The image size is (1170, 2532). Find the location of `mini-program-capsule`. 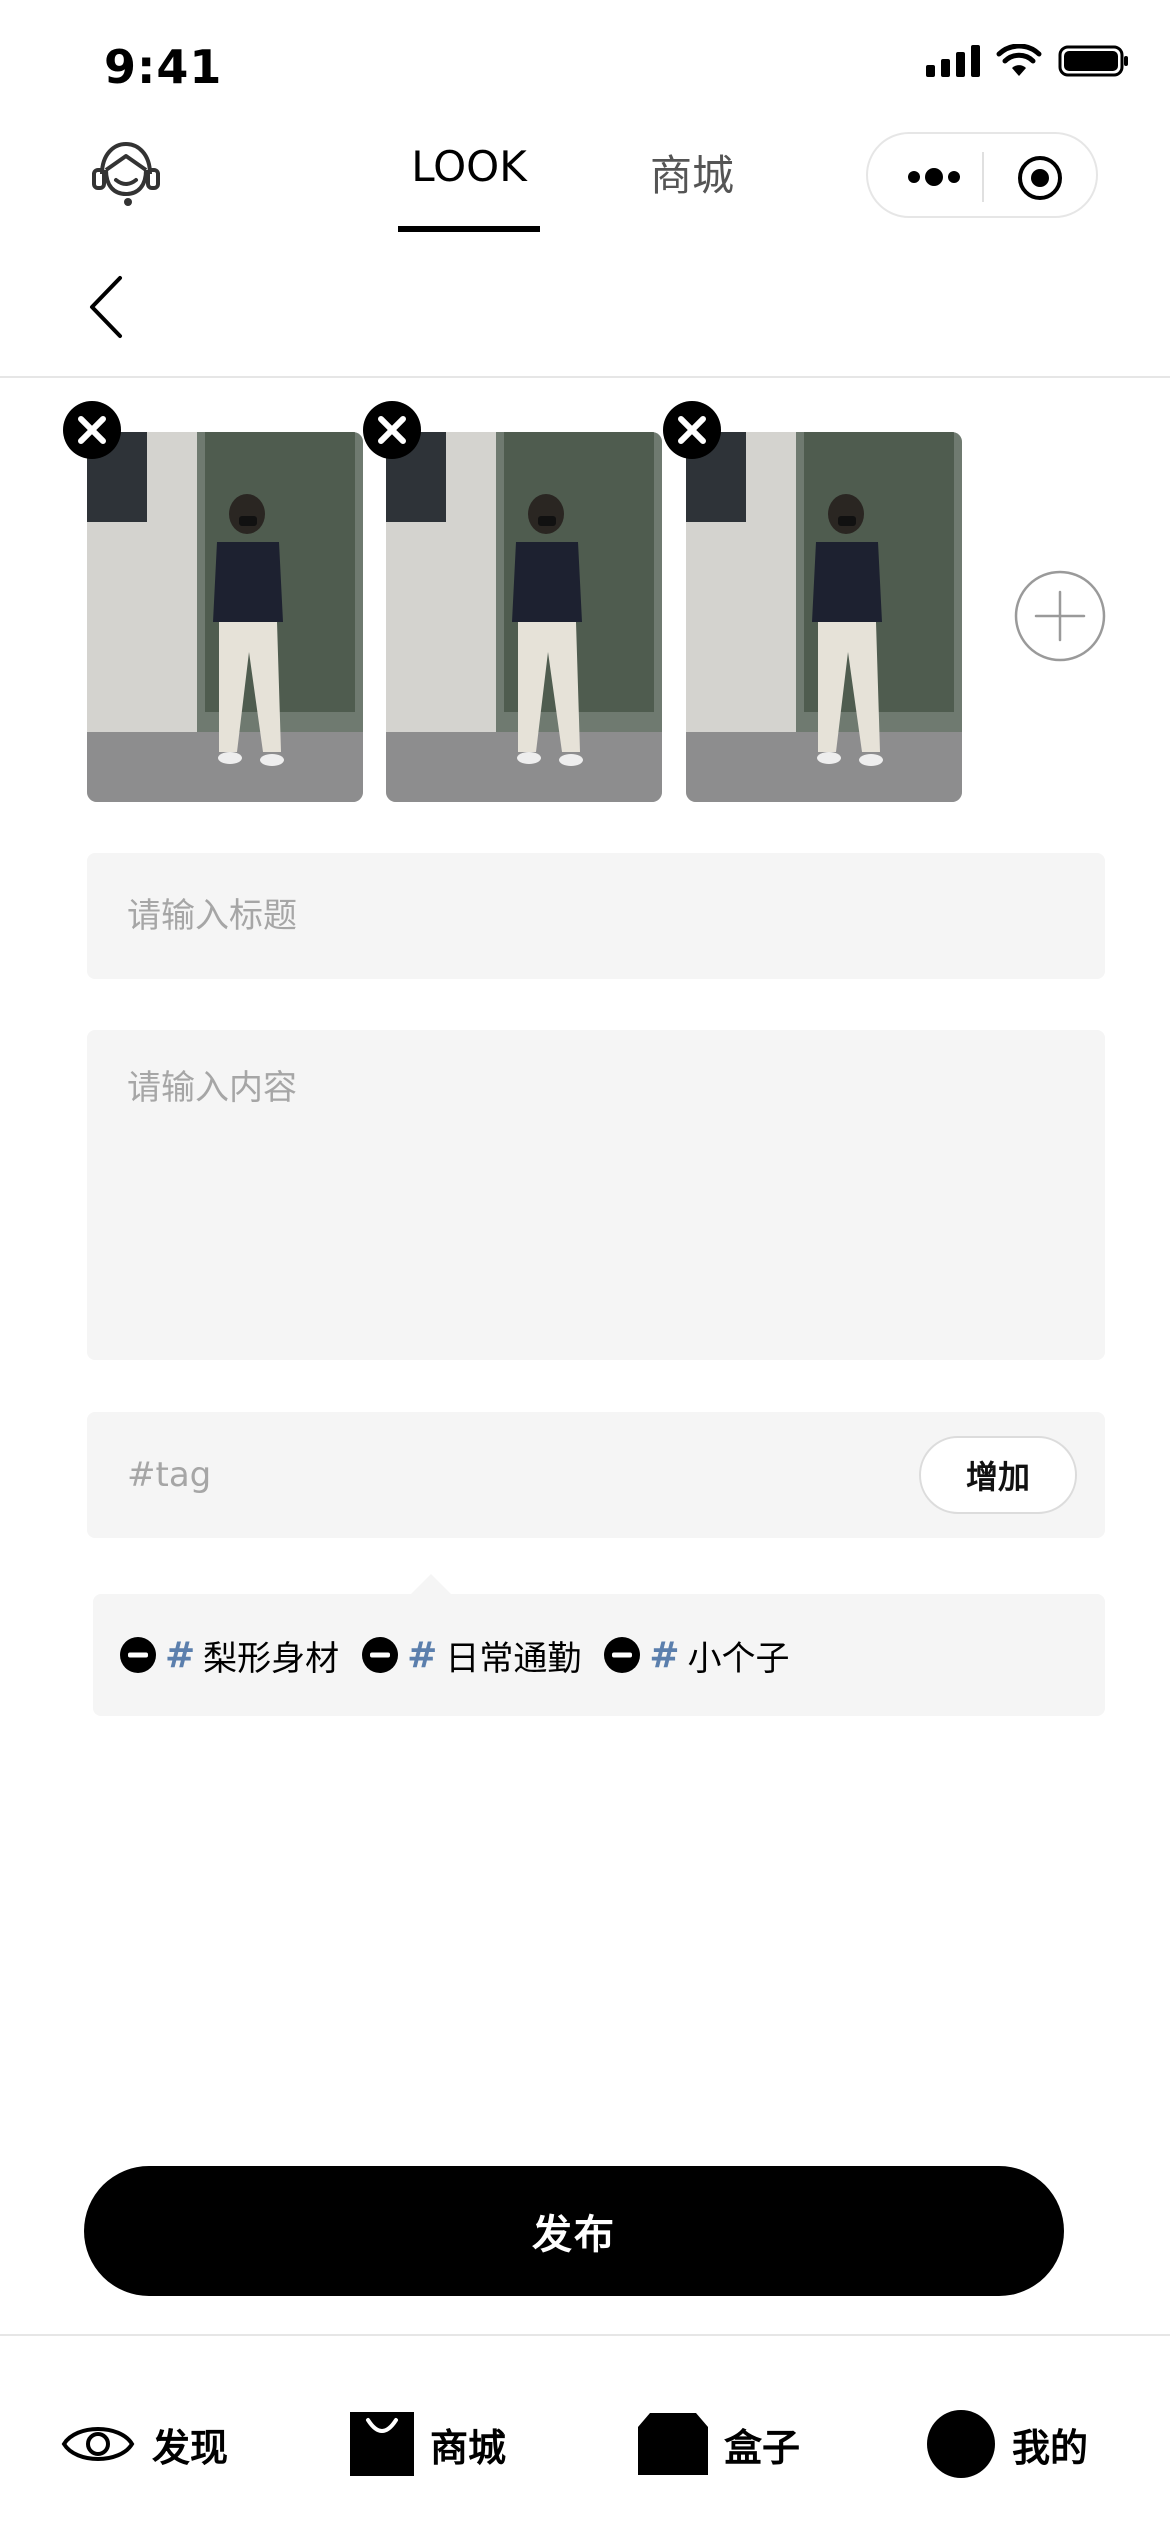

mini-program-capsule is located at coordinates (982, 175).